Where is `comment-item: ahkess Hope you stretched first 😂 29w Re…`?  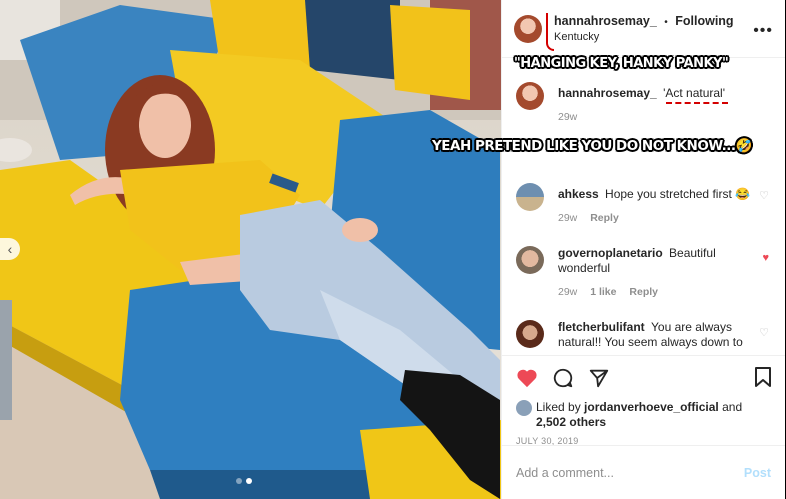 comment-item: ahkess Hope you stretched first 😂 29w Re… is located at coordinates (643, 204).